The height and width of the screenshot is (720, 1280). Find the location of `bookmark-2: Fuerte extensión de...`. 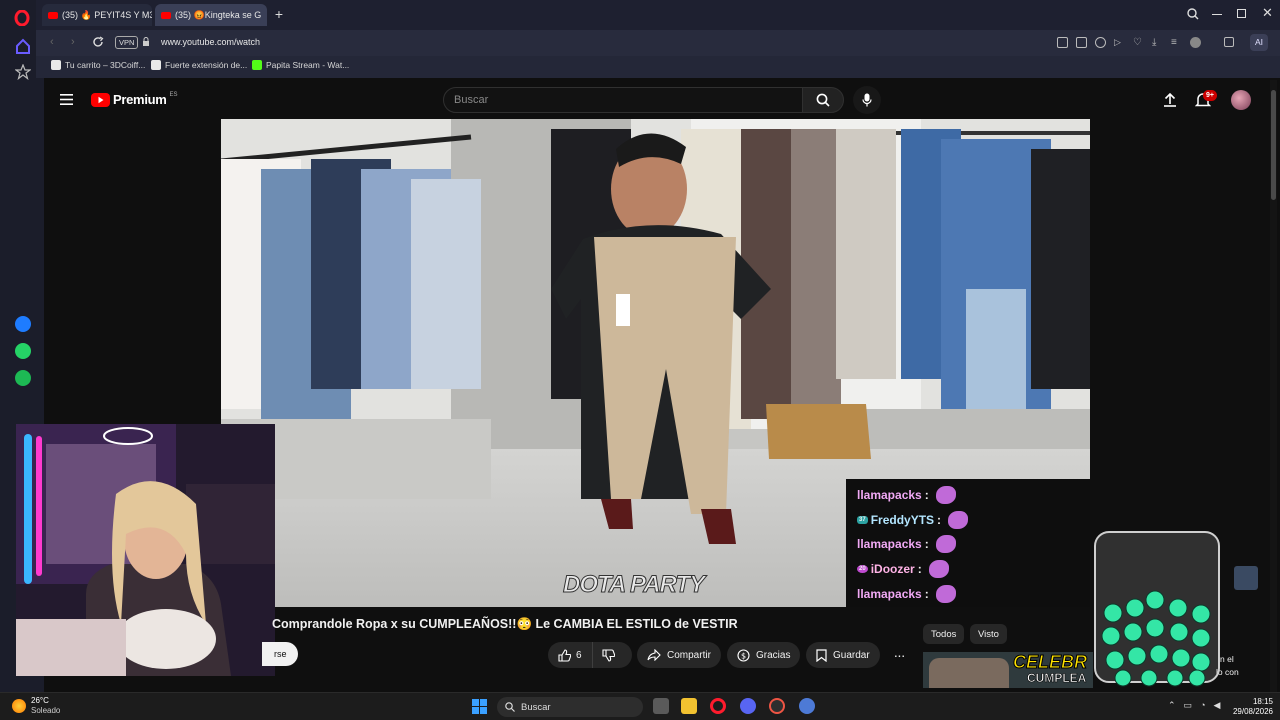

bookmark-2: Fuerte extensión de... is located at coordinates (199, 65).